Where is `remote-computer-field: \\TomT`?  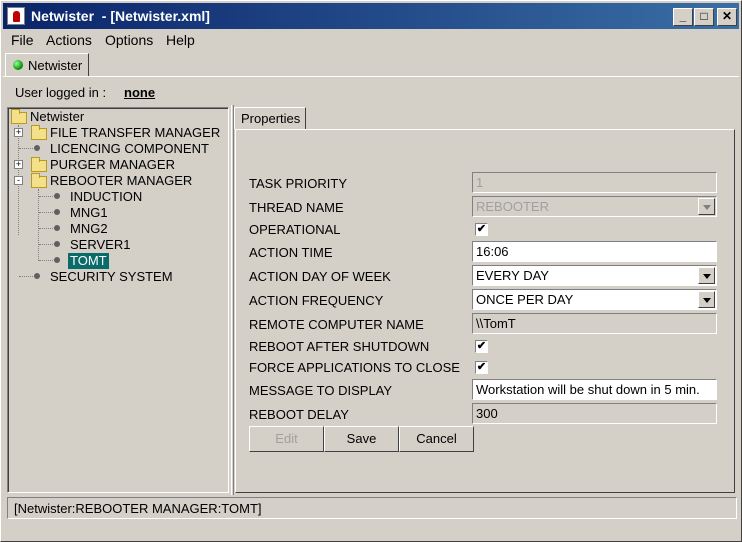 remote-computer-field: \\TomT is located at coordinates (594, 323).